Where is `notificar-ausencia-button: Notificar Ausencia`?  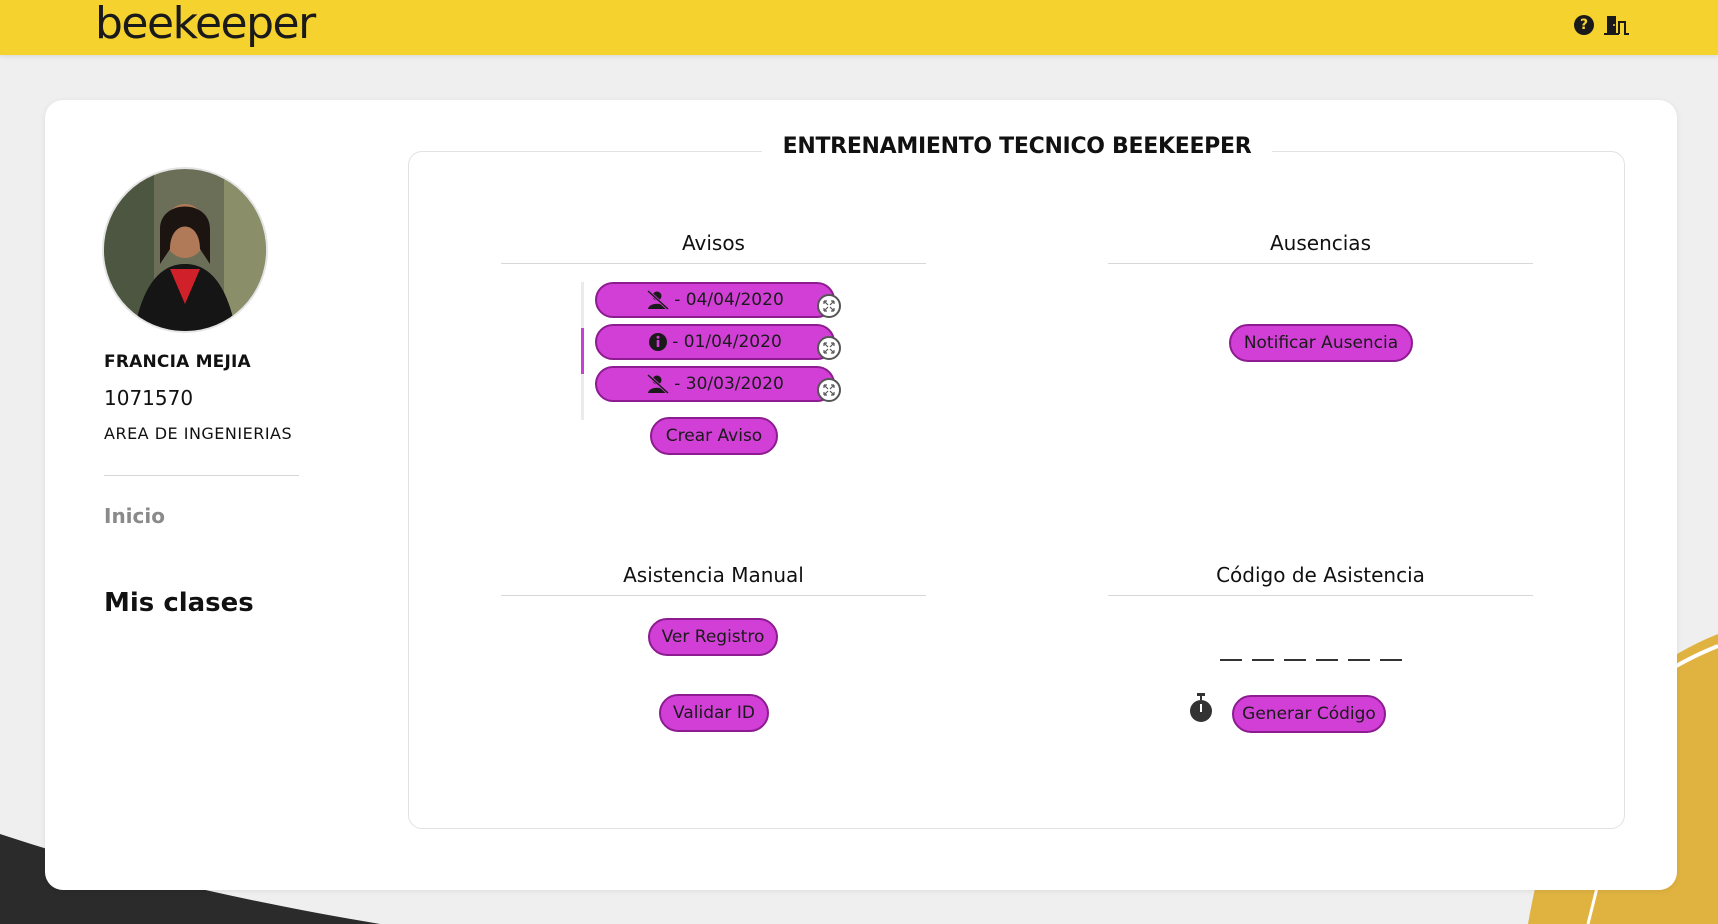
notificar-ausencia-button: Notificar Ausencia is located at coordinates (1321, 343).